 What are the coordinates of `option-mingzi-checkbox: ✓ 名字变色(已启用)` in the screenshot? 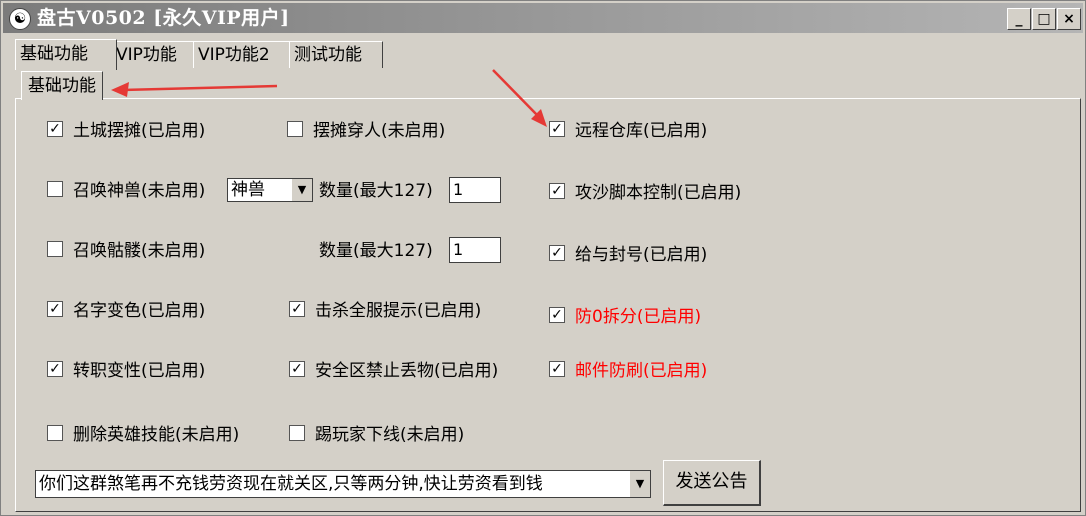 It's located at (126, 311).